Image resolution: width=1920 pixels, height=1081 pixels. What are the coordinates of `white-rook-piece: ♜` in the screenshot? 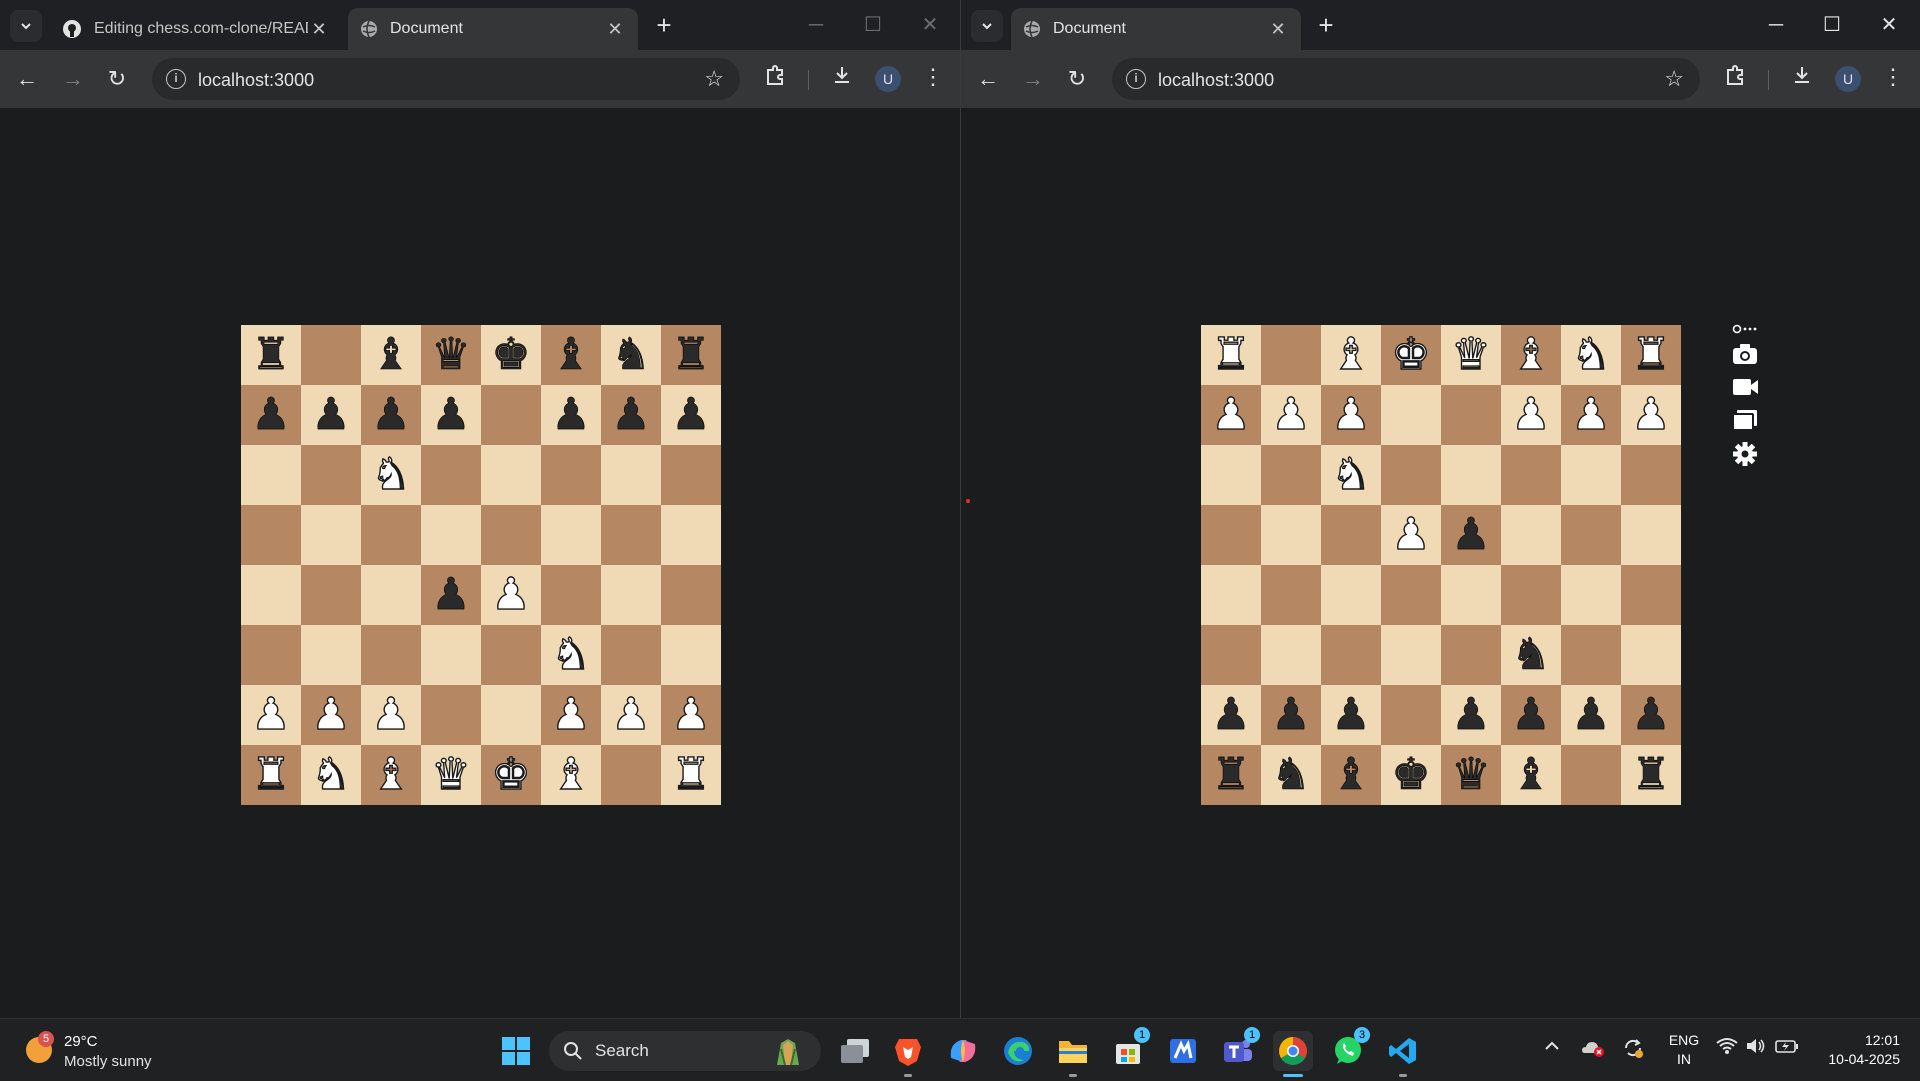 It's located at (271, 774).